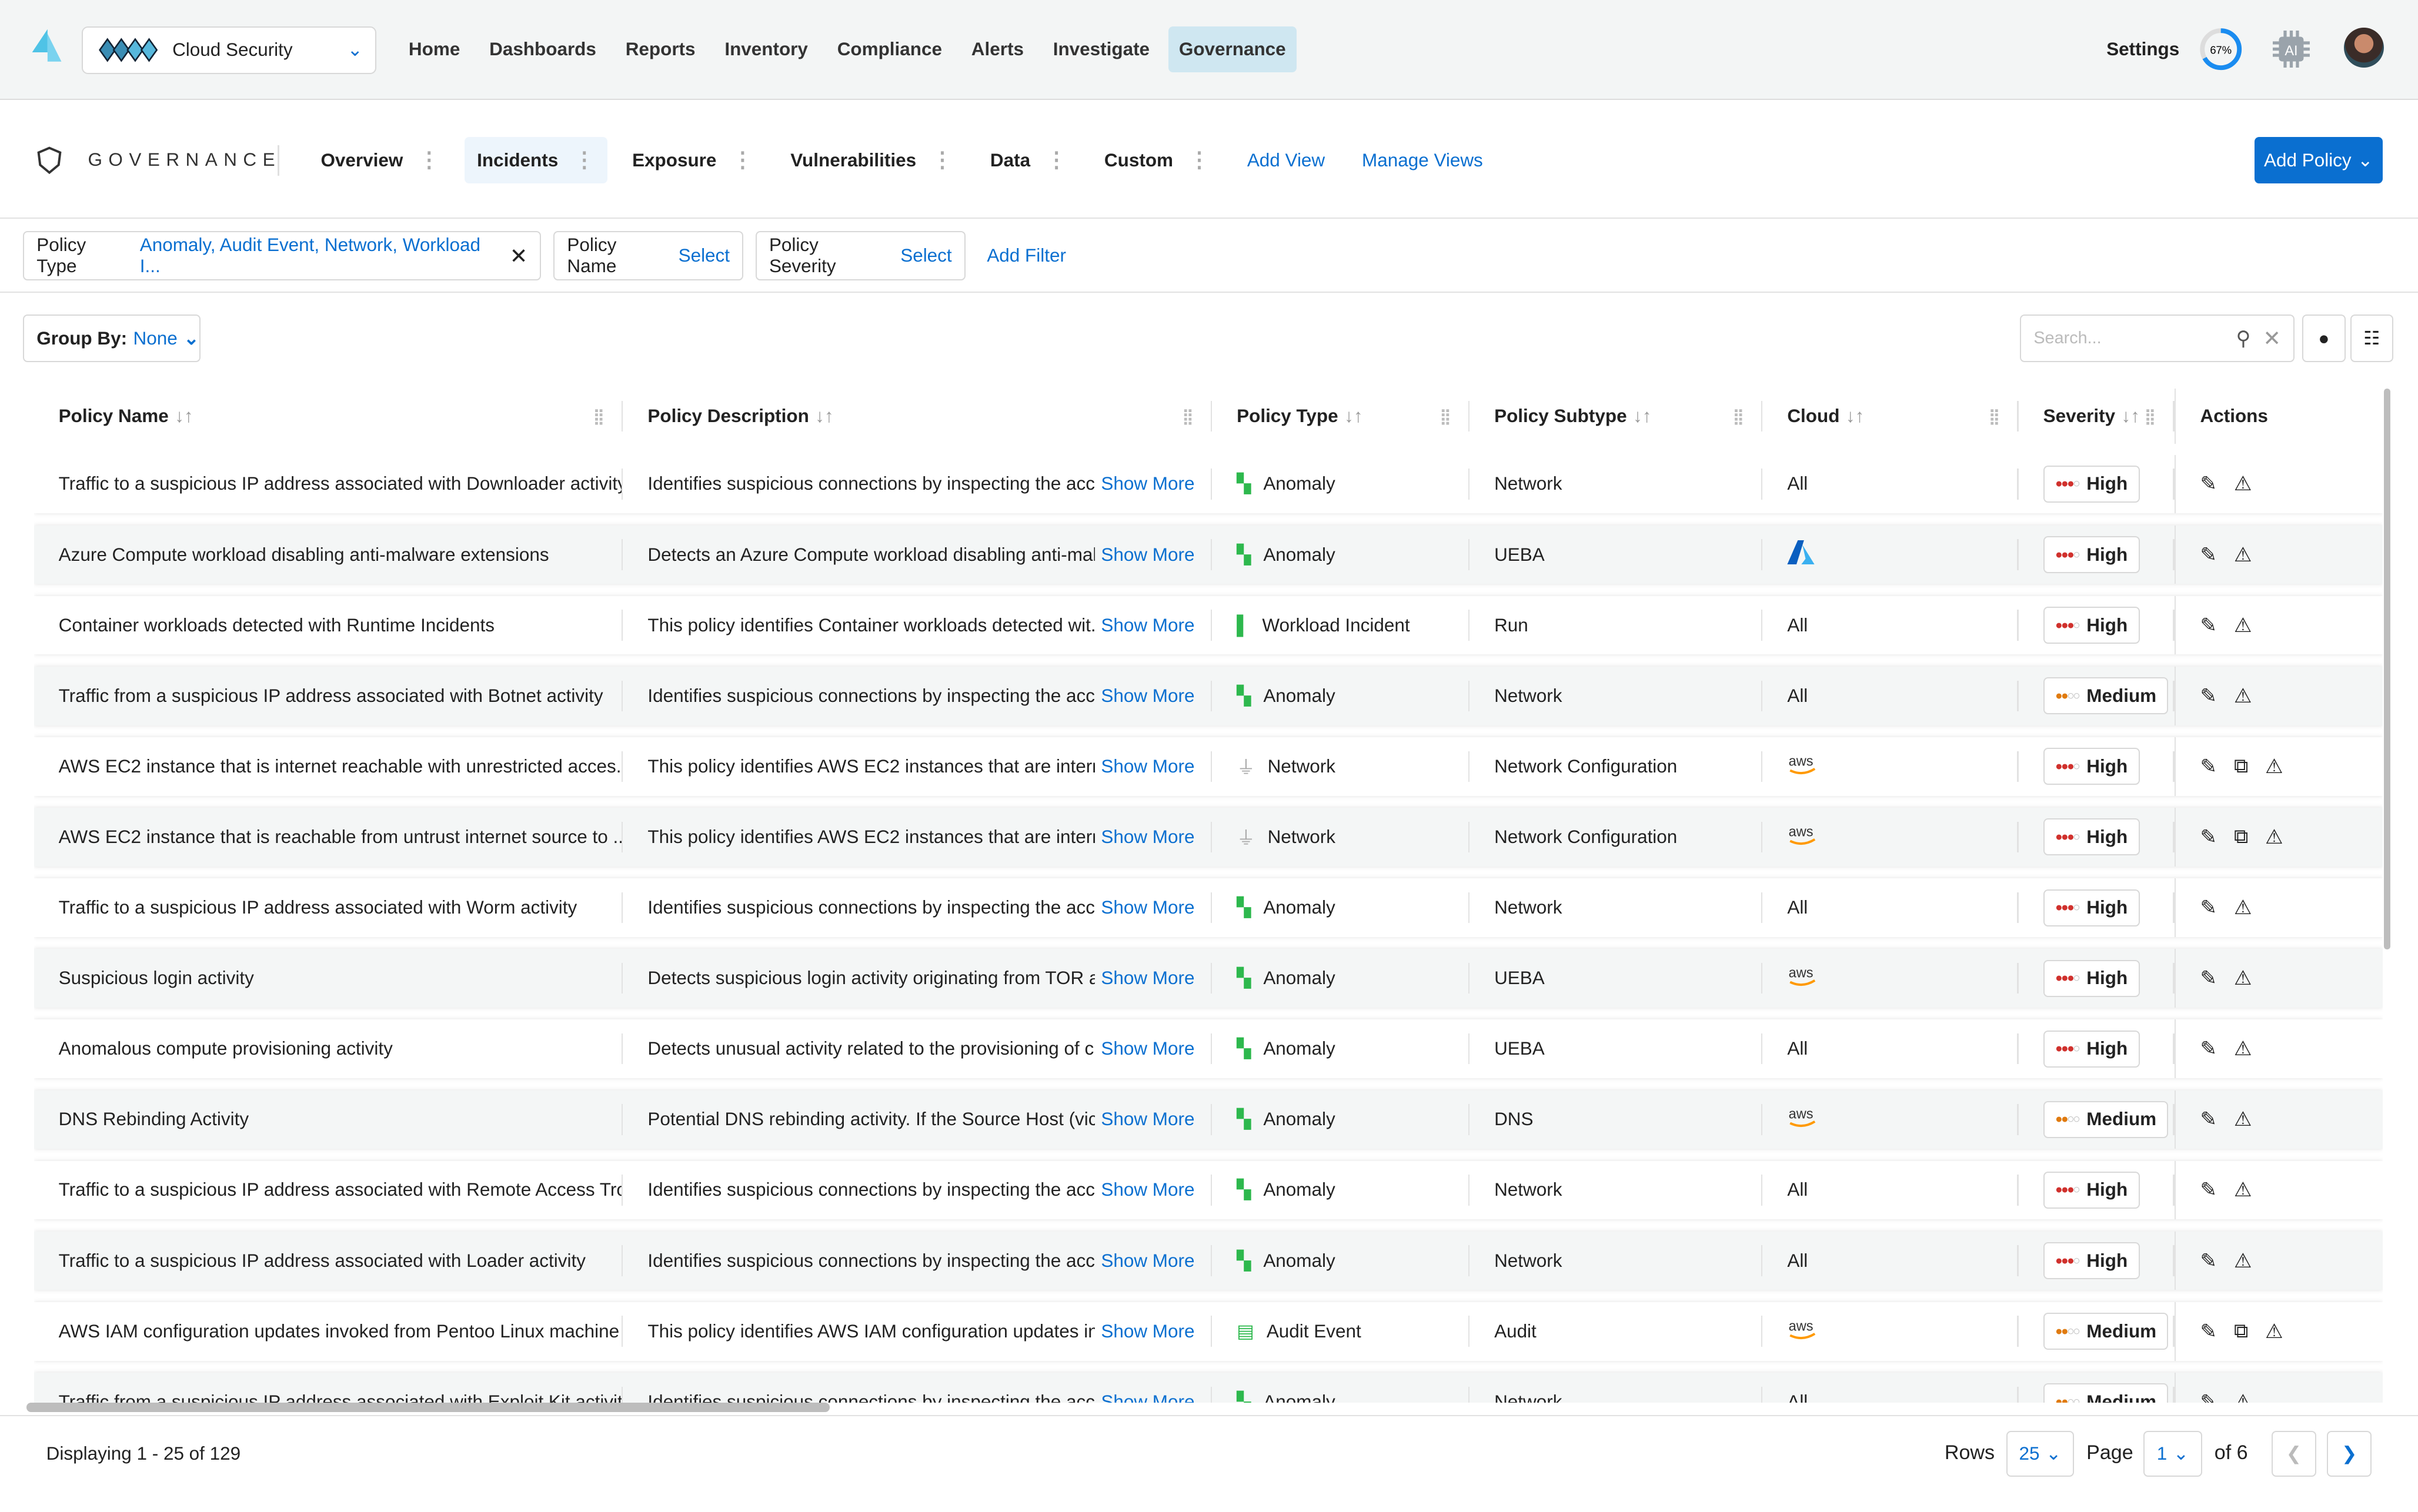  Describe the element at coordinates (2142, 50) in the screenshot. I see `settings-link: Settings` at that location.